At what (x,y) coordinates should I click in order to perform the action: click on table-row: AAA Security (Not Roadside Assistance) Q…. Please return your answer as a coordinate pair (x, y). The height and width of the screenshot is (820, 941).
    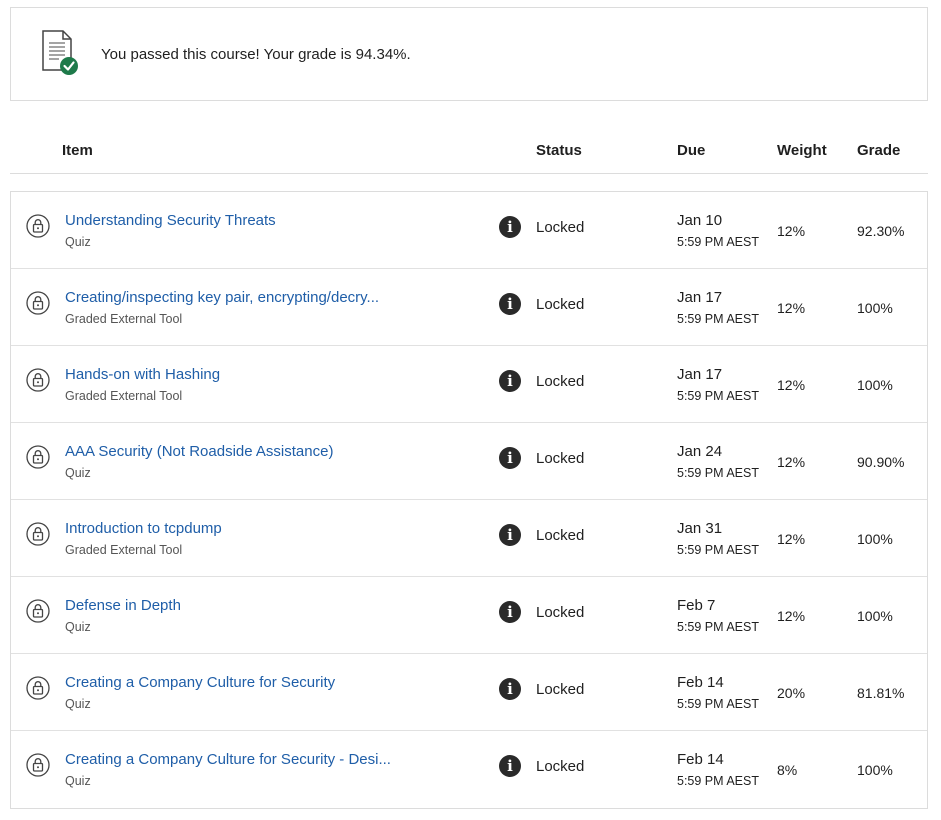
    Looking at the image, I should click on (469, 461).